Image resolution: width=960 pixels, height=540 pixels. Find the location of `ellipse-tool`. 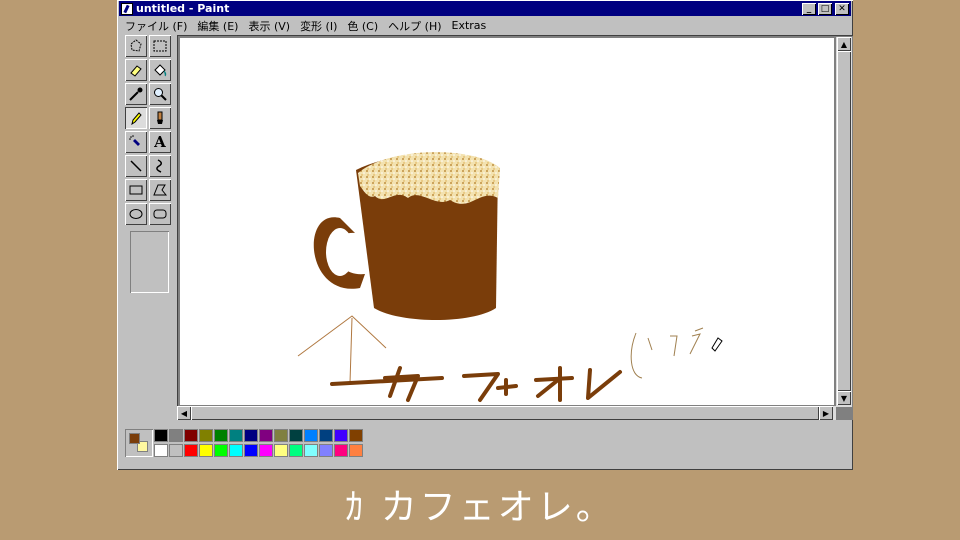

ellipse-tool is located at coordinates (136, 214).